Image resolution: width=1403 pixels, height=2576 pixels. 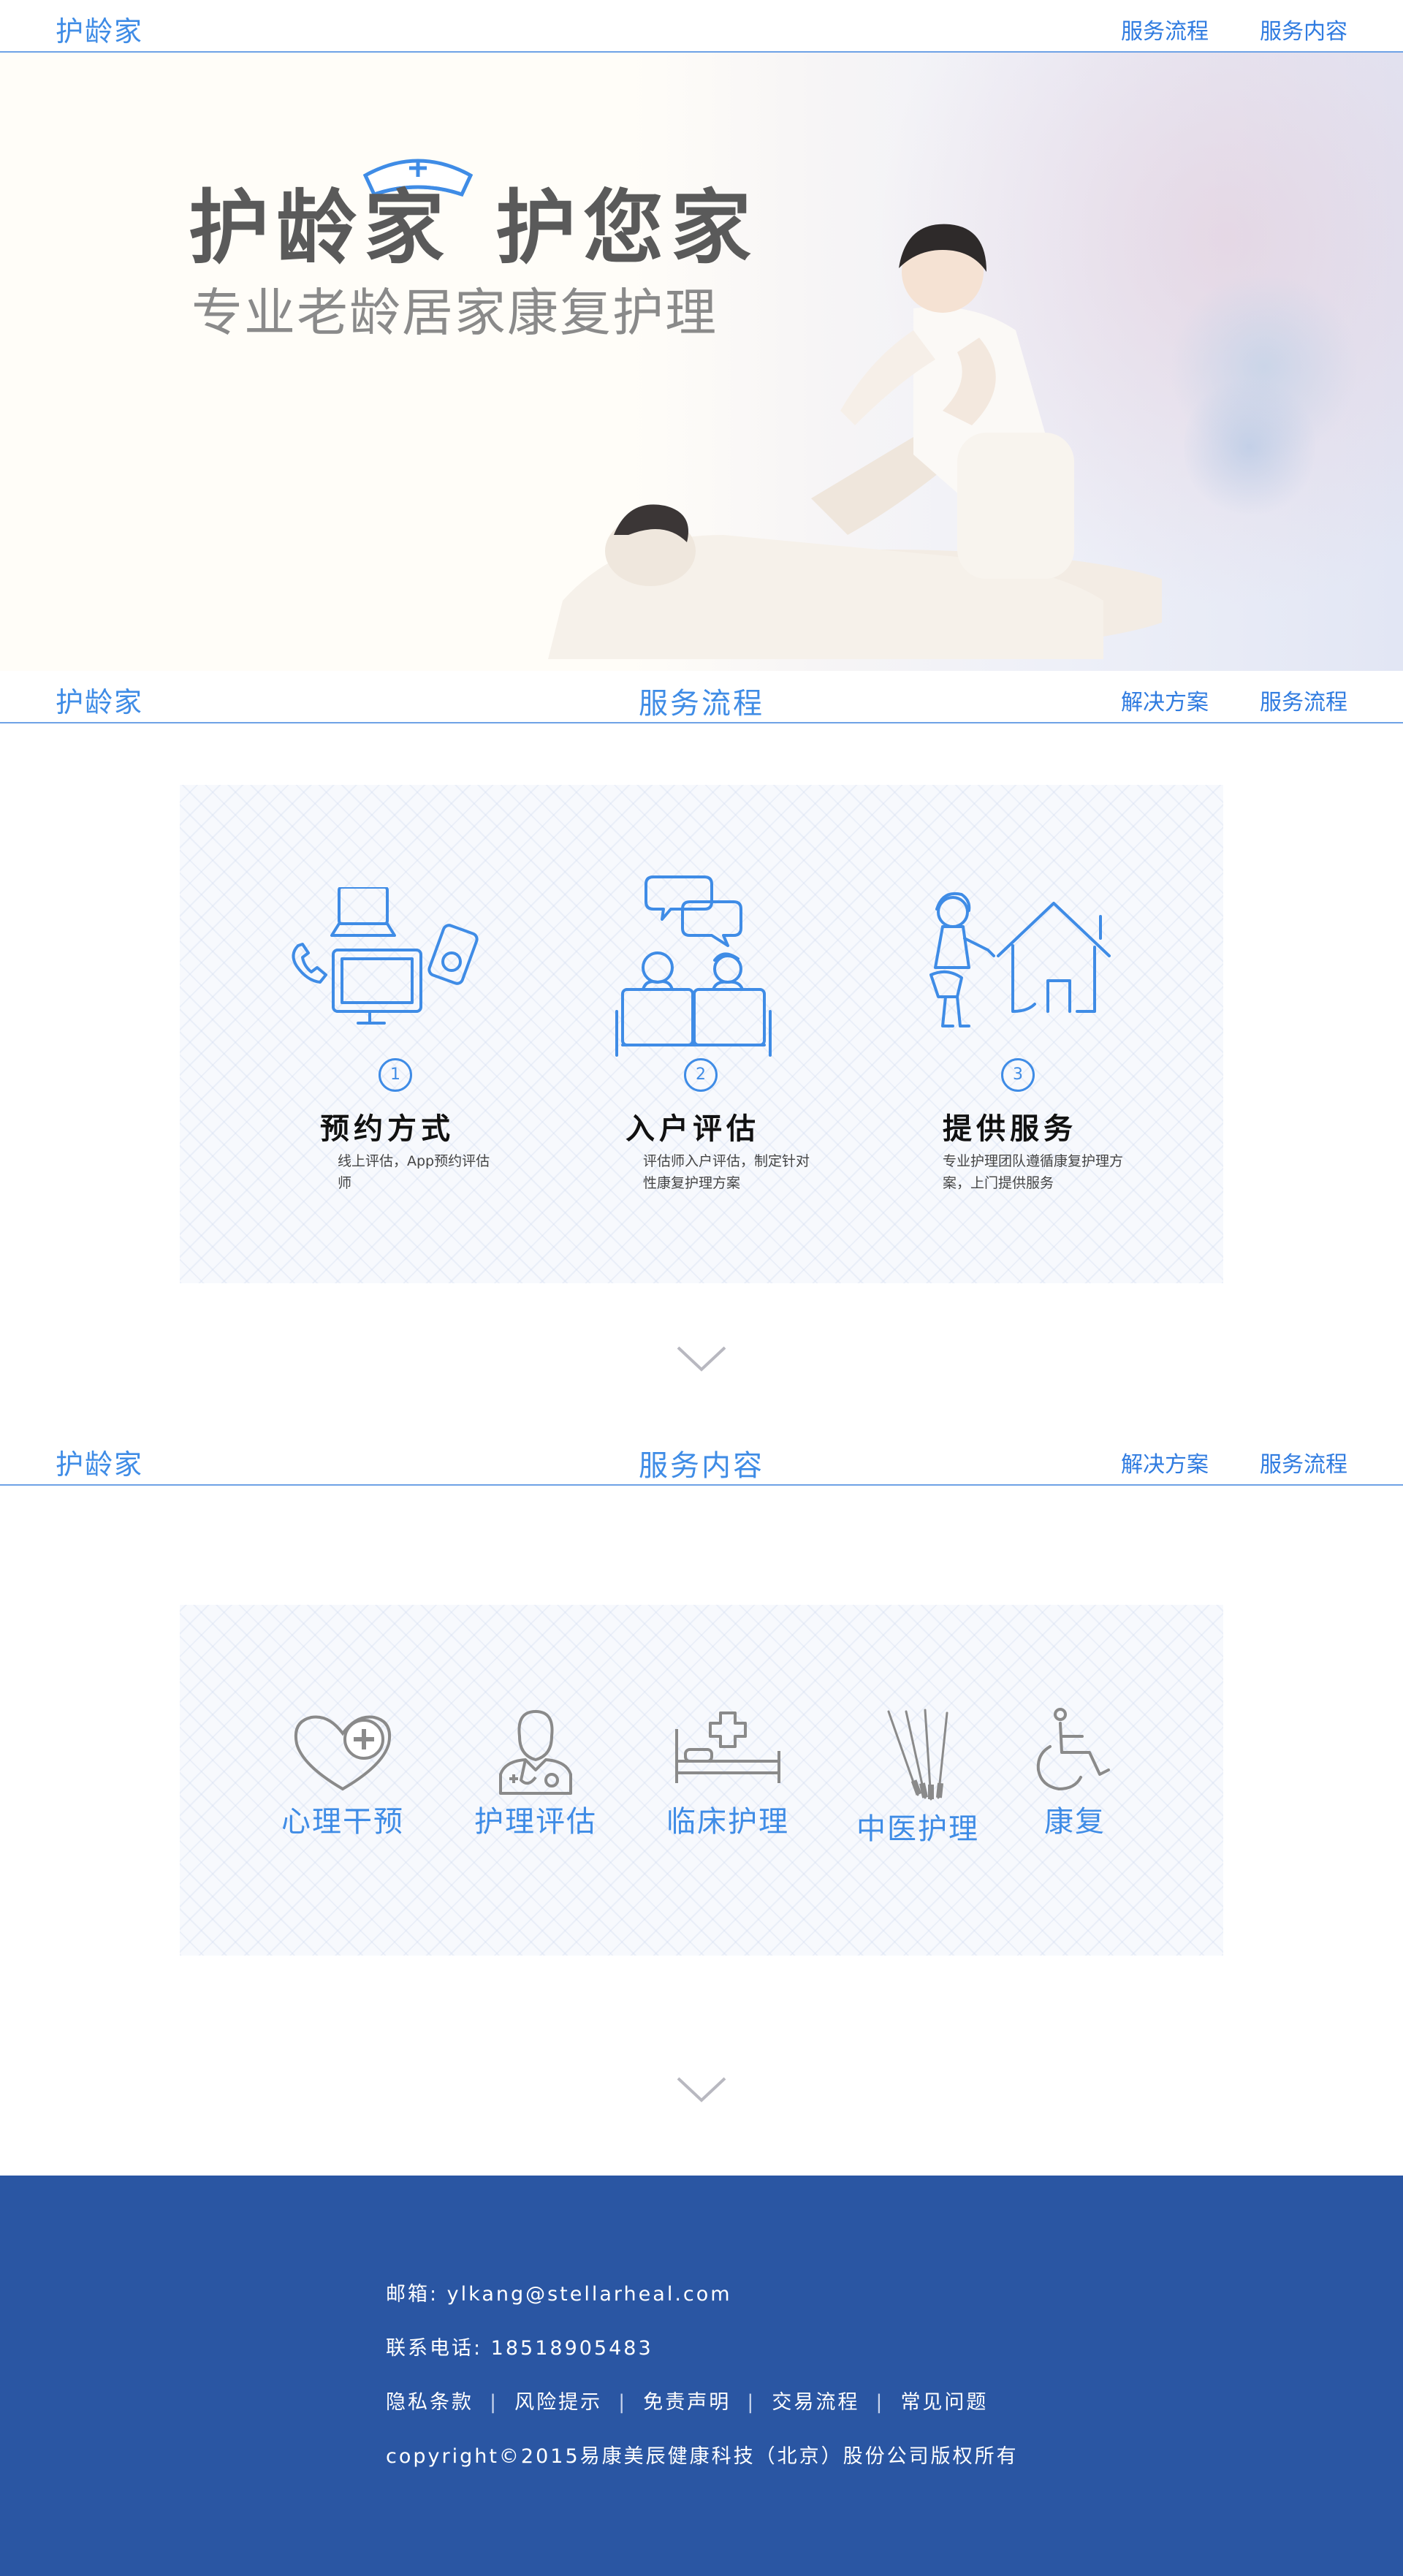 What do you see at coordinates (944, 2402) in the screenshot?
I see `footer-link-faq: 常见问题` at bounding box center [944, 2402].